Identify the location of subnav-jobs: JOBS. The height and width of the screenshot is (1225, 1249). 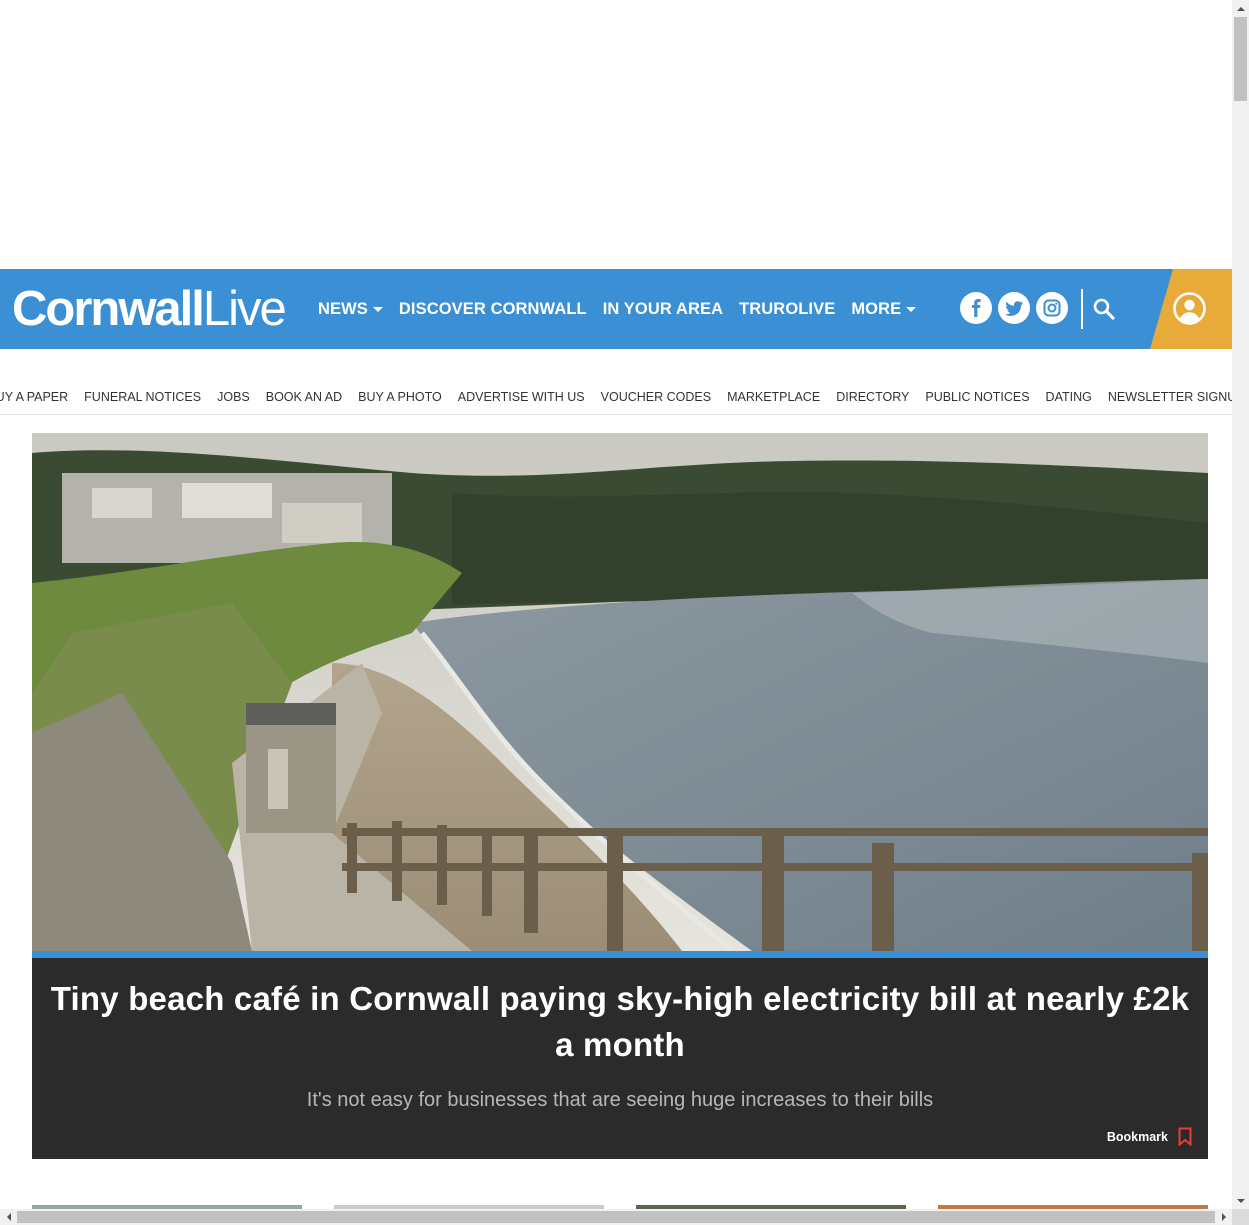
(233, 397).